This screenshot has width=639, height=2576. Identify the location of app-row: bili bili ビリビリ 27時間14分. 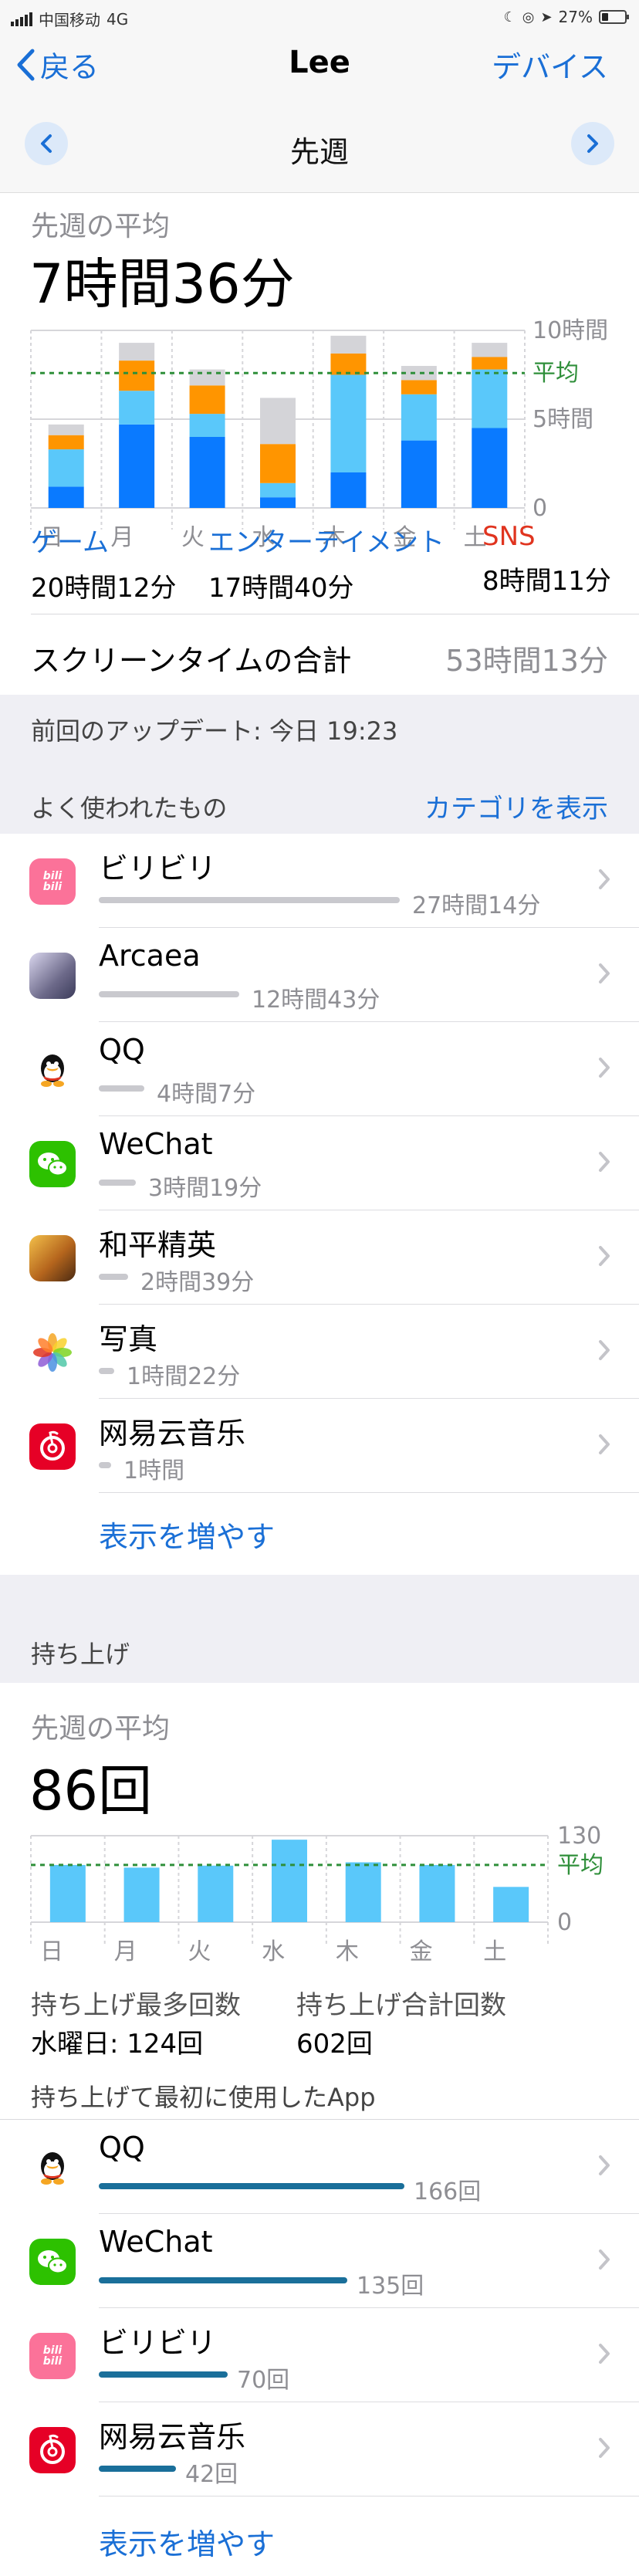
(319, 881).